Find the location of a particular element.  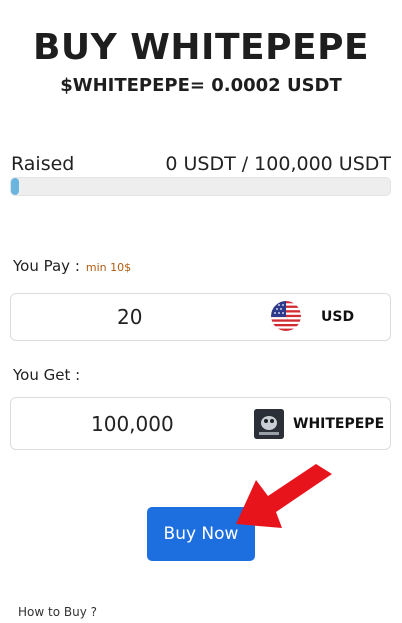

get-currency: WHITEPEPE is located at coordinates (339, 423).